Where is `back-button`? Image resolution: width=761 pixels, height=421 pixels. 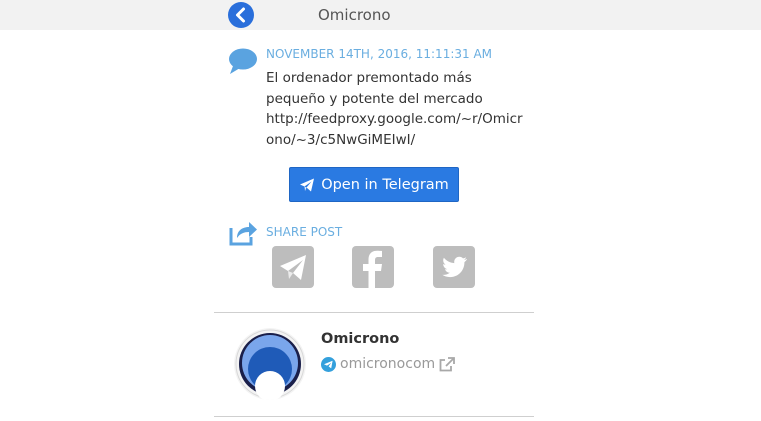 back-button is located at coordinates (241, 15).